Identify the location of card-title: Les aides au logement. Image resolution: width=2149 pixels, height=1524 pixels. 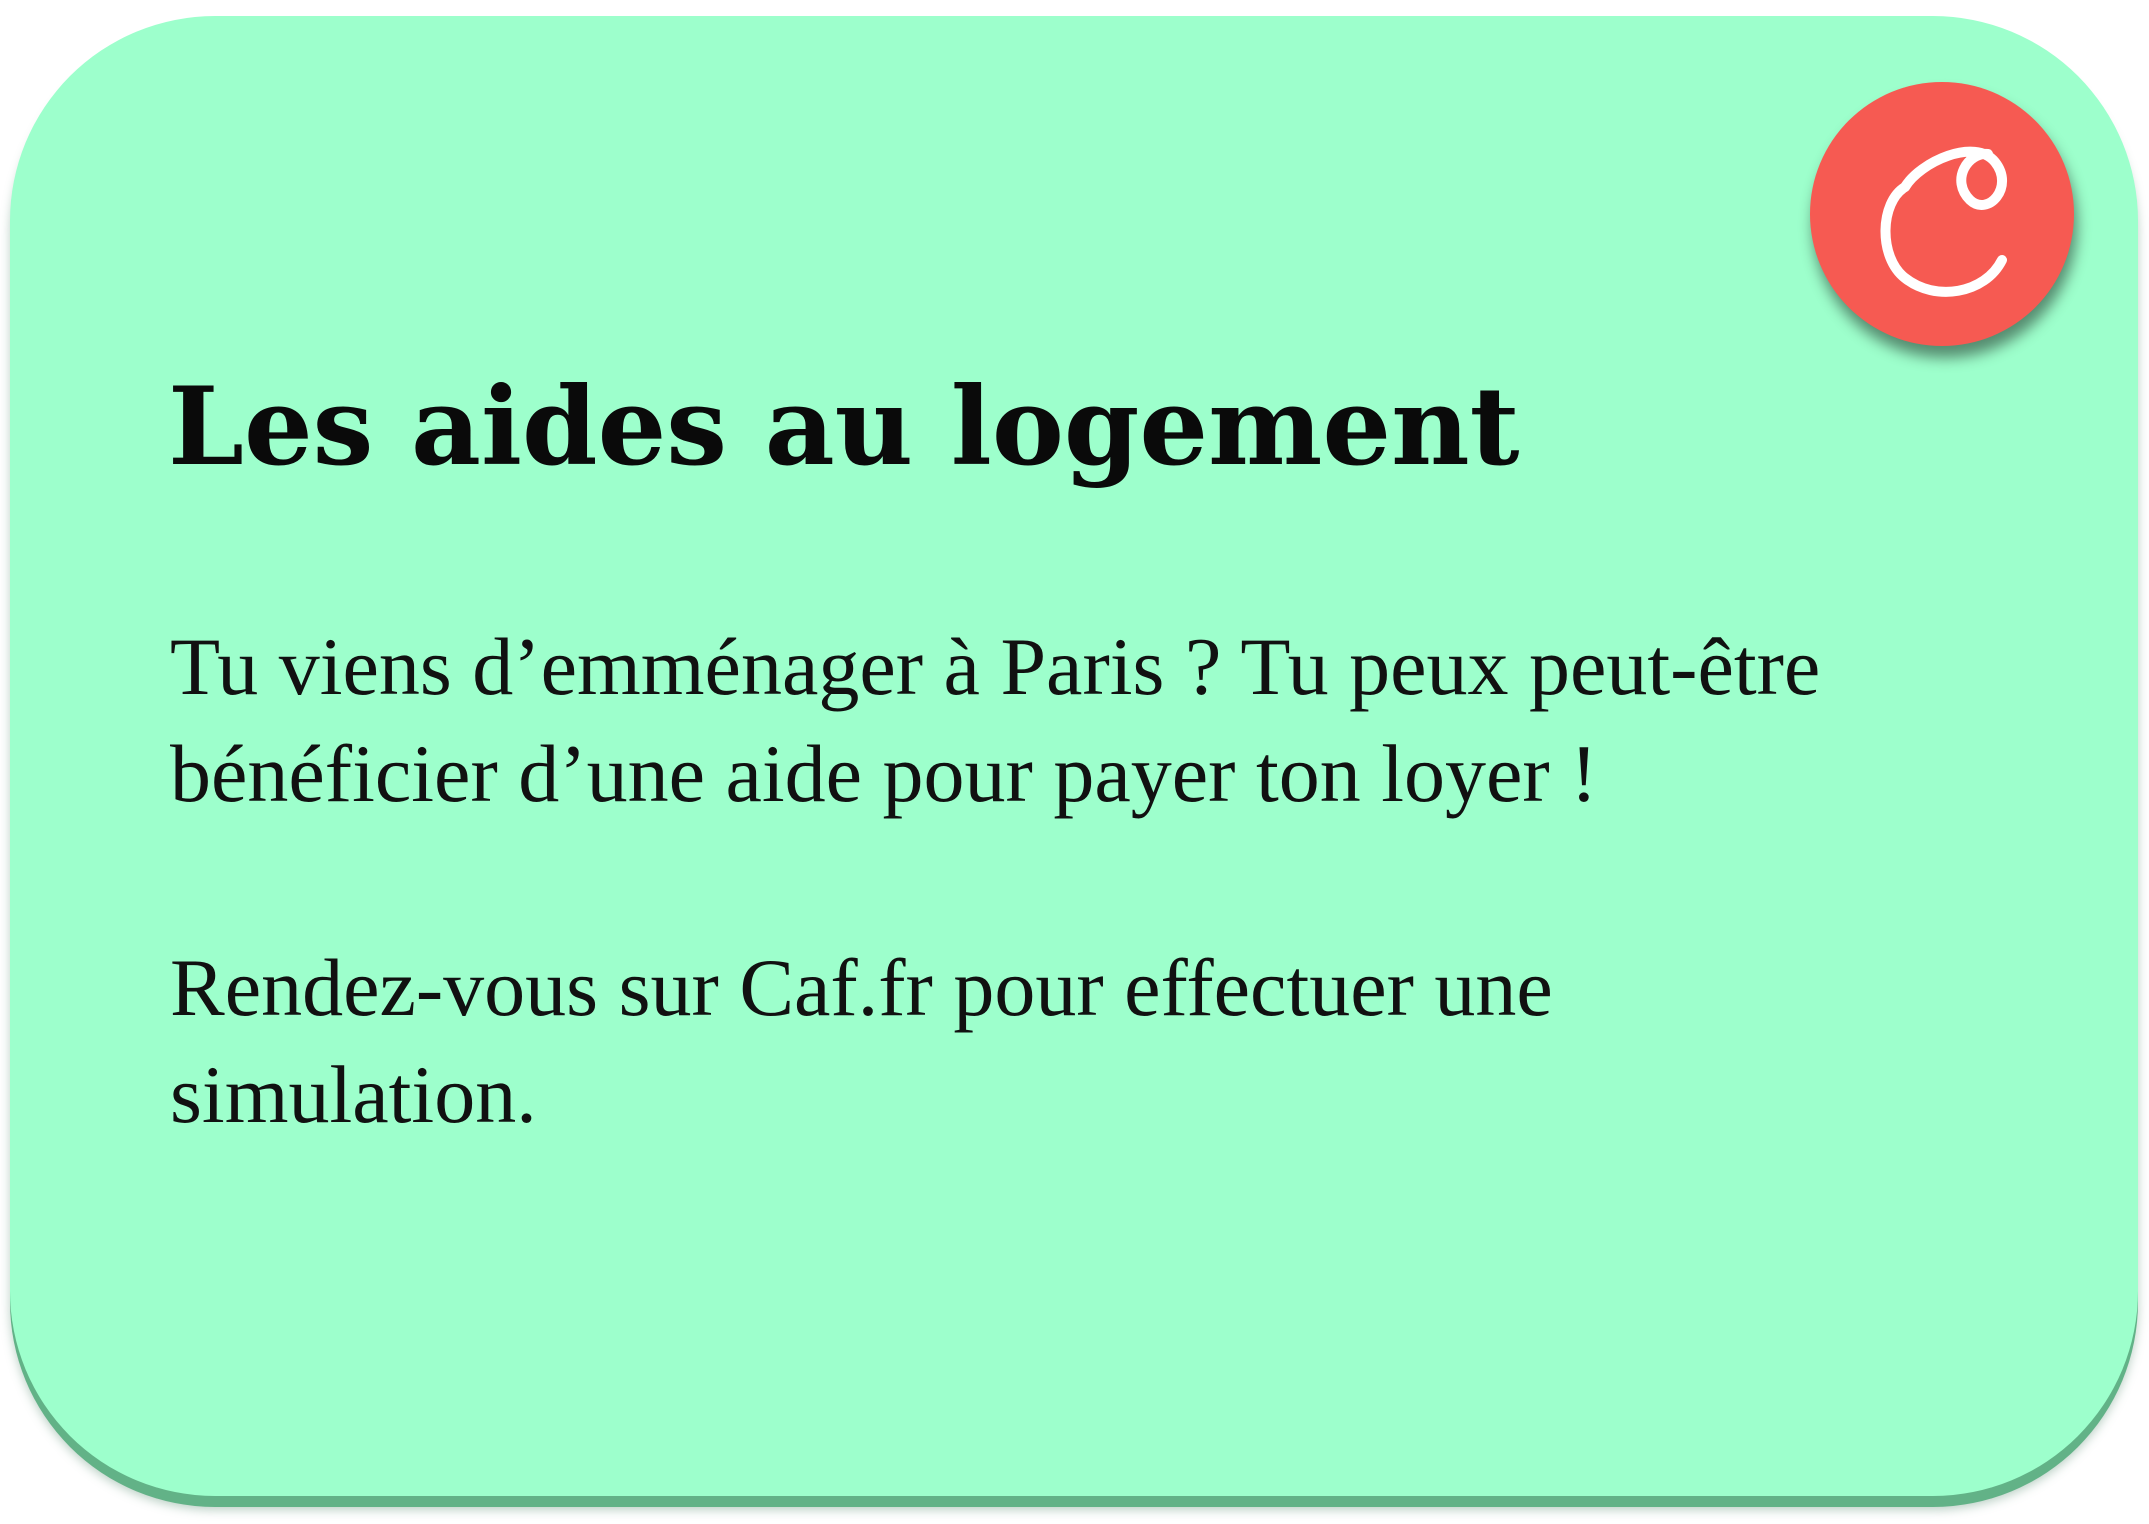
(844, 427).